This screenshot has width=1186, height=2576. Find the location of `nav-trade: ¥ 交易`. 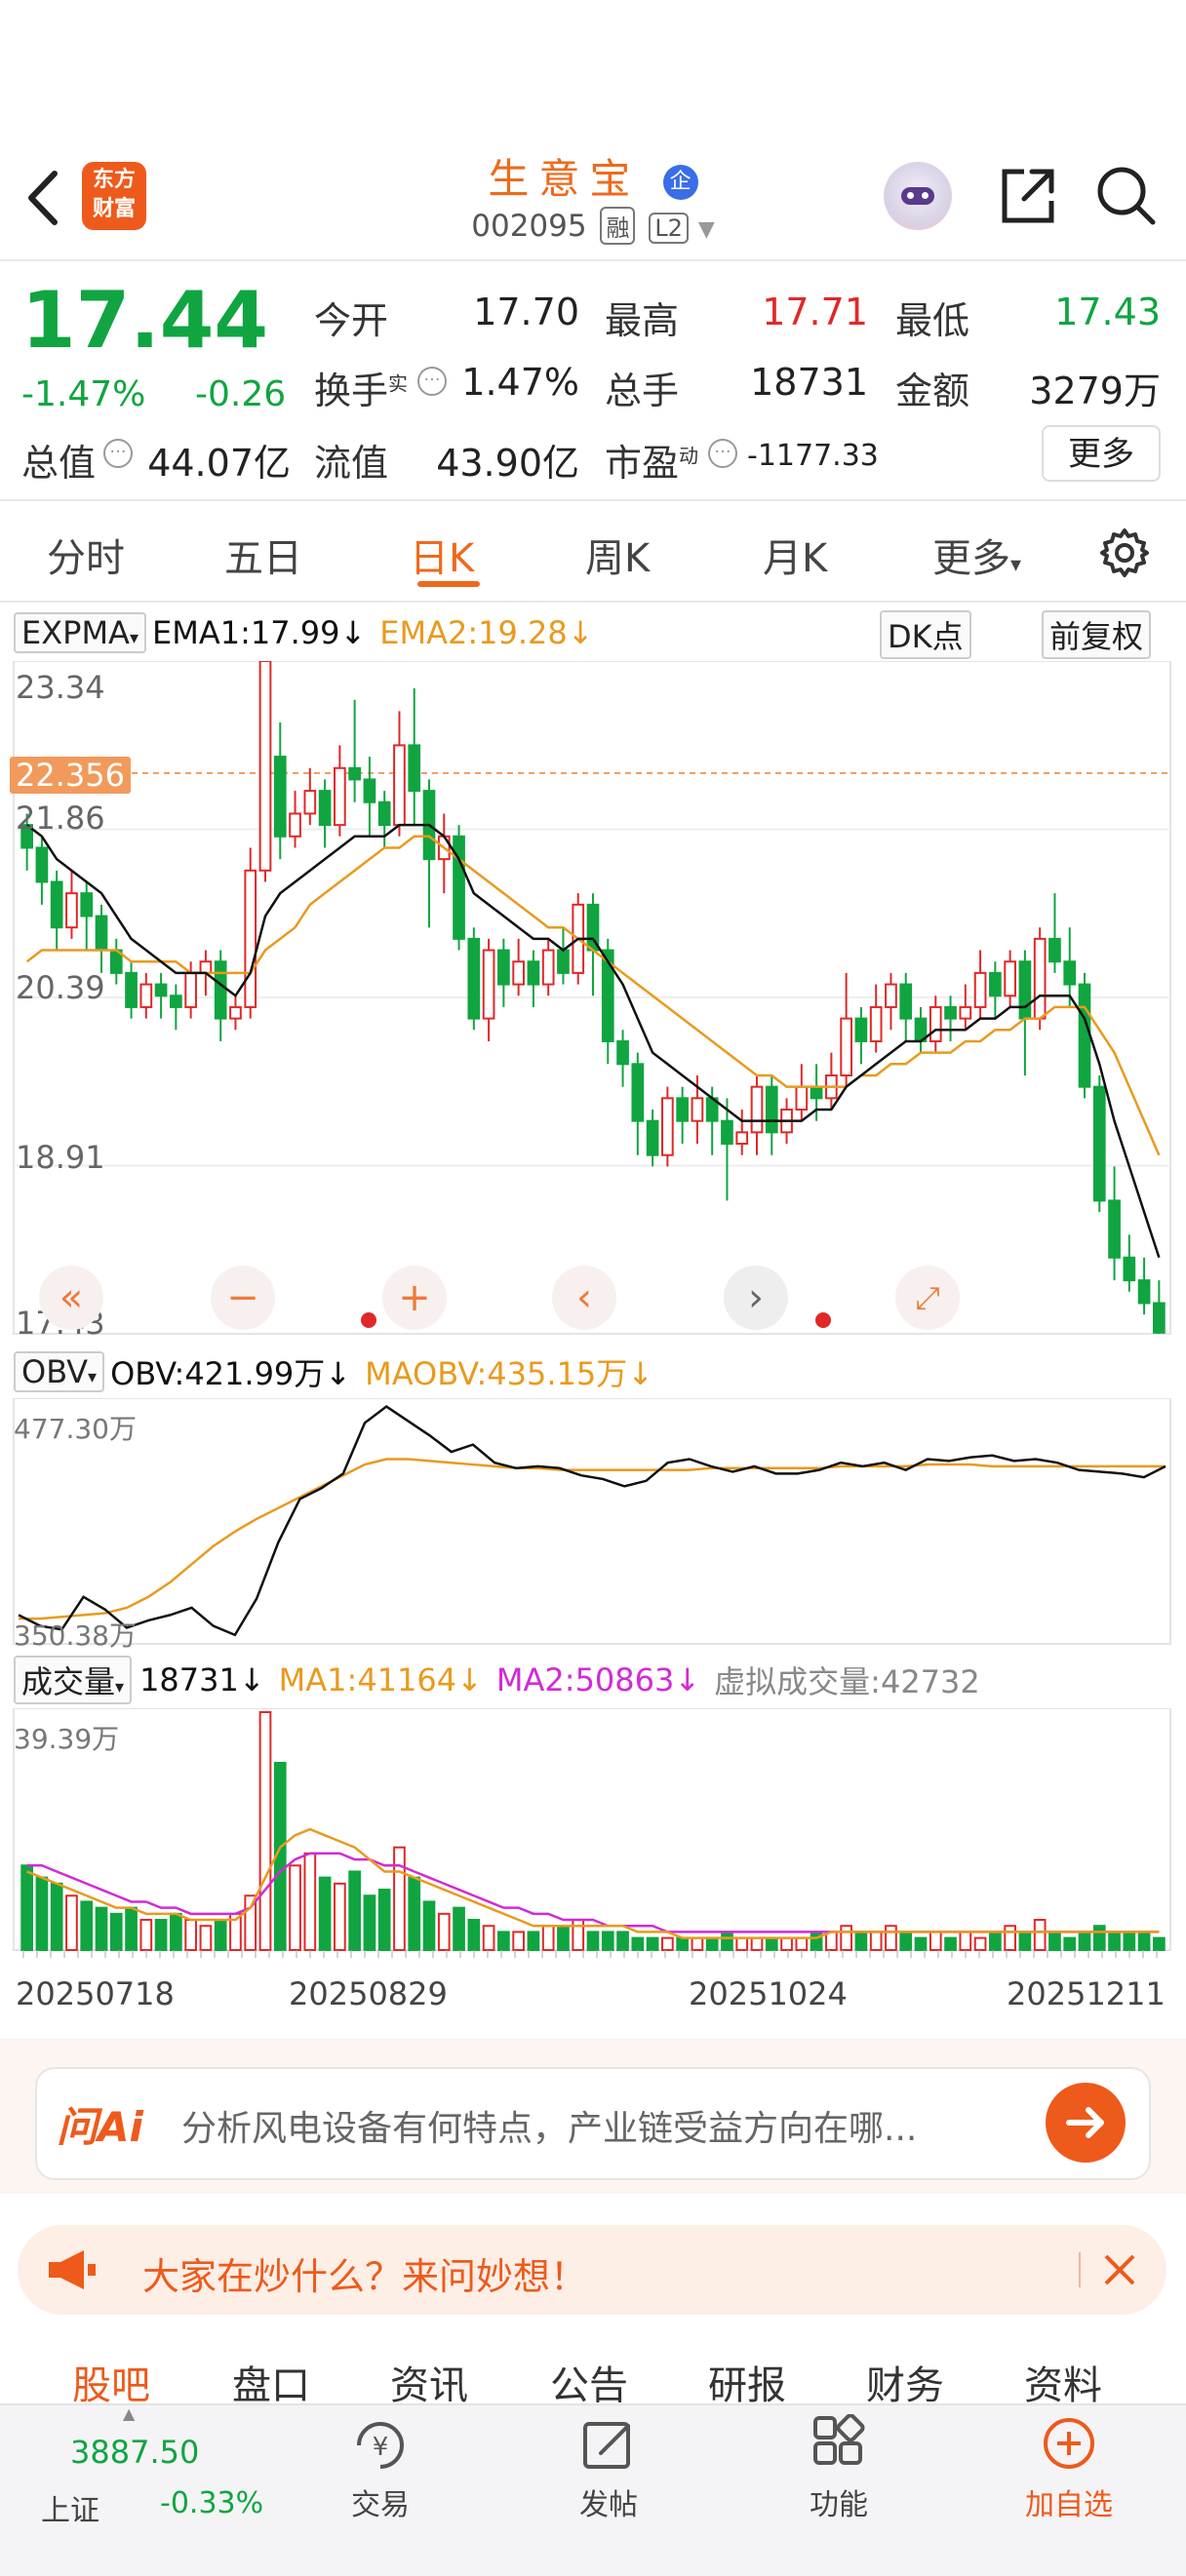

nav-trade: ¥ 交易 is located at coordinates (380, 2468).